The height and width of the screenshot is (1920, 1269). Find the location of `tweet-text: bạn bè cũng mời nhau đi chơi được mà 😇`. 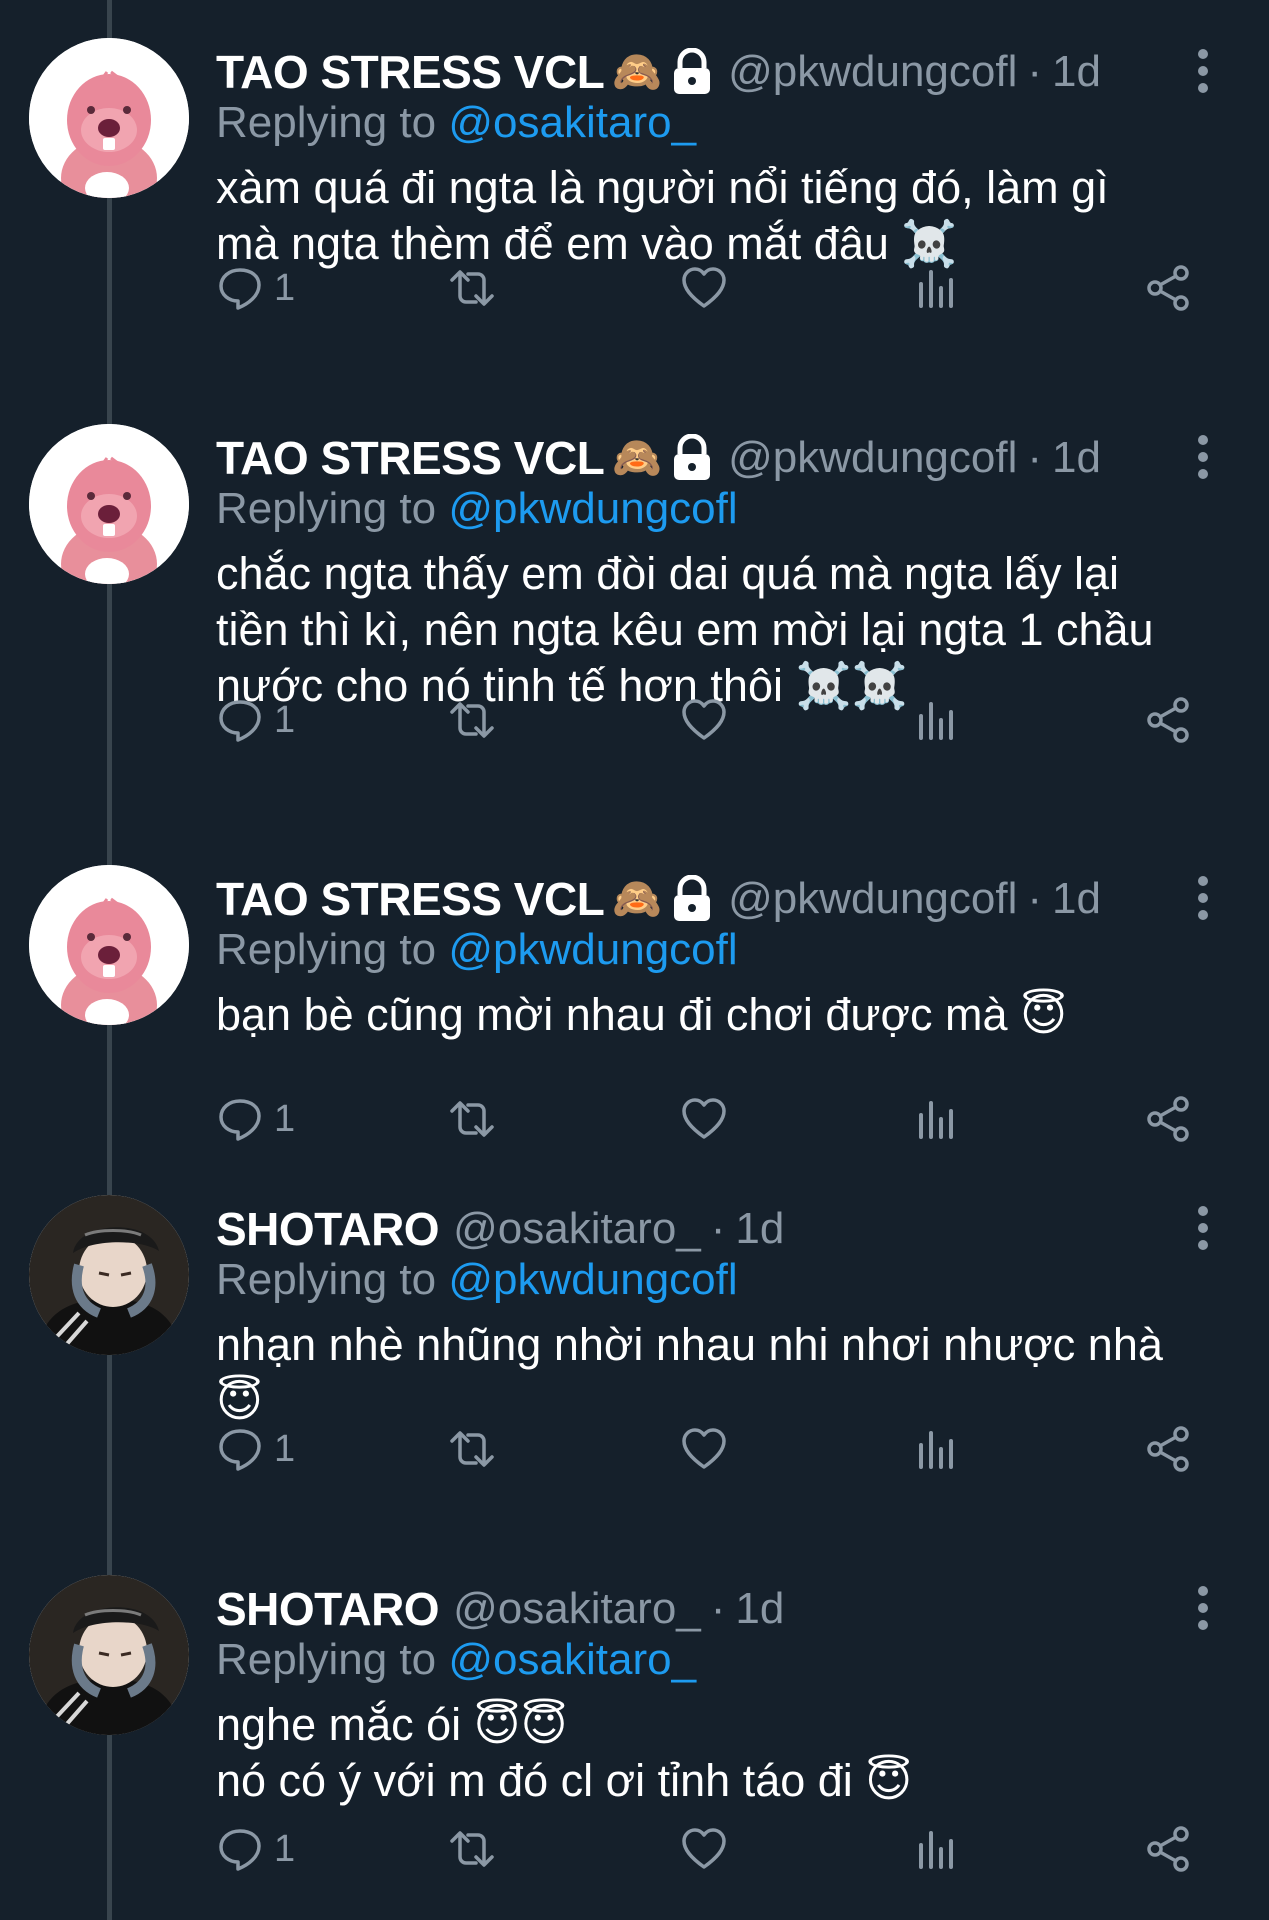

tweet-text: bạn bè cũng mời nhau đi chơi được mà 😇 is located at coordinates (716, 1015).